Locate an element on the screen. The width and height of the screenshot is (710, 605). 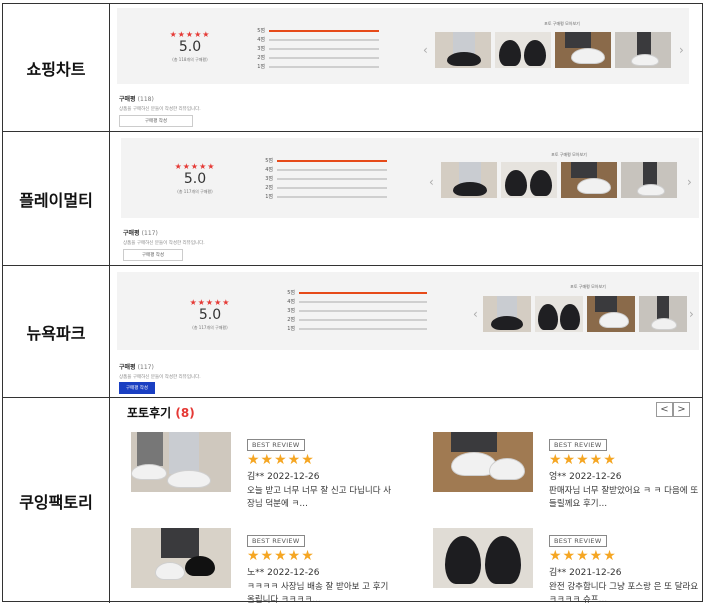
reviews-count: (117) is located at coordinates (145, 367).